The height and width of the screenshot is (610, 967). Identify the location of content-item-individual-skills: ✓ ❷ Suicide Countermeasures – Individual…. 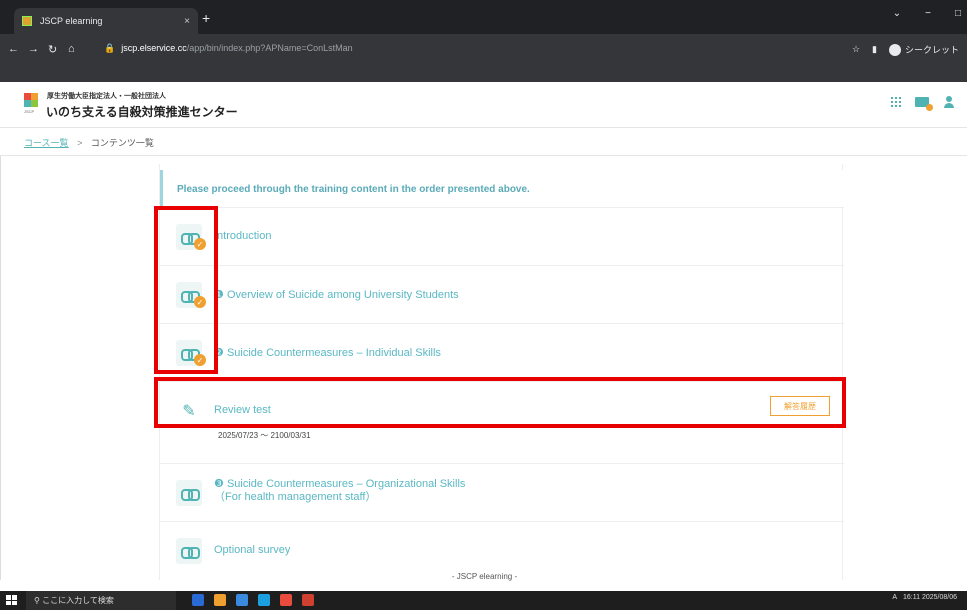
(502, 353).